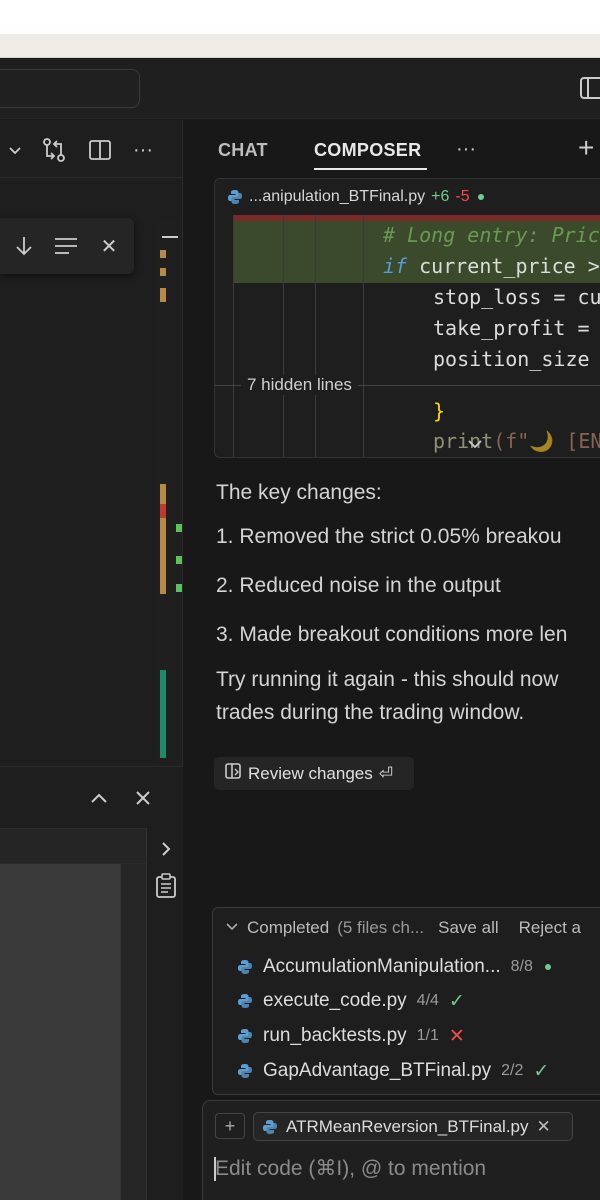  What do you see at coordinates (512, 1070) in the screenshot?
I see `file-change-count: 2/2` at bounding box center [512, 1070].